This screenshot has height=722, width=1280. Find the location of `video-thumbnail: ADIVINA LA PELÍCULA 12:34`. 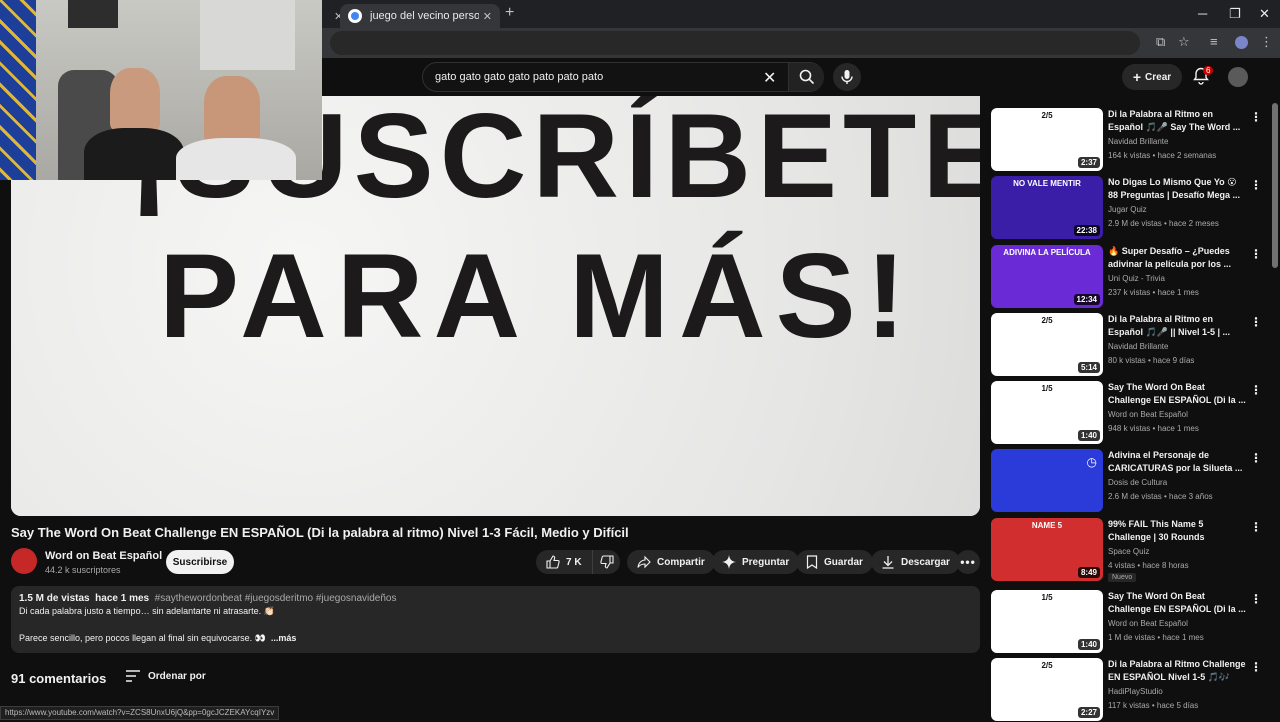

video-thumbnail: ADIVINA LA PELÍCULA 12:34 is located at coordinates (1047, 276).